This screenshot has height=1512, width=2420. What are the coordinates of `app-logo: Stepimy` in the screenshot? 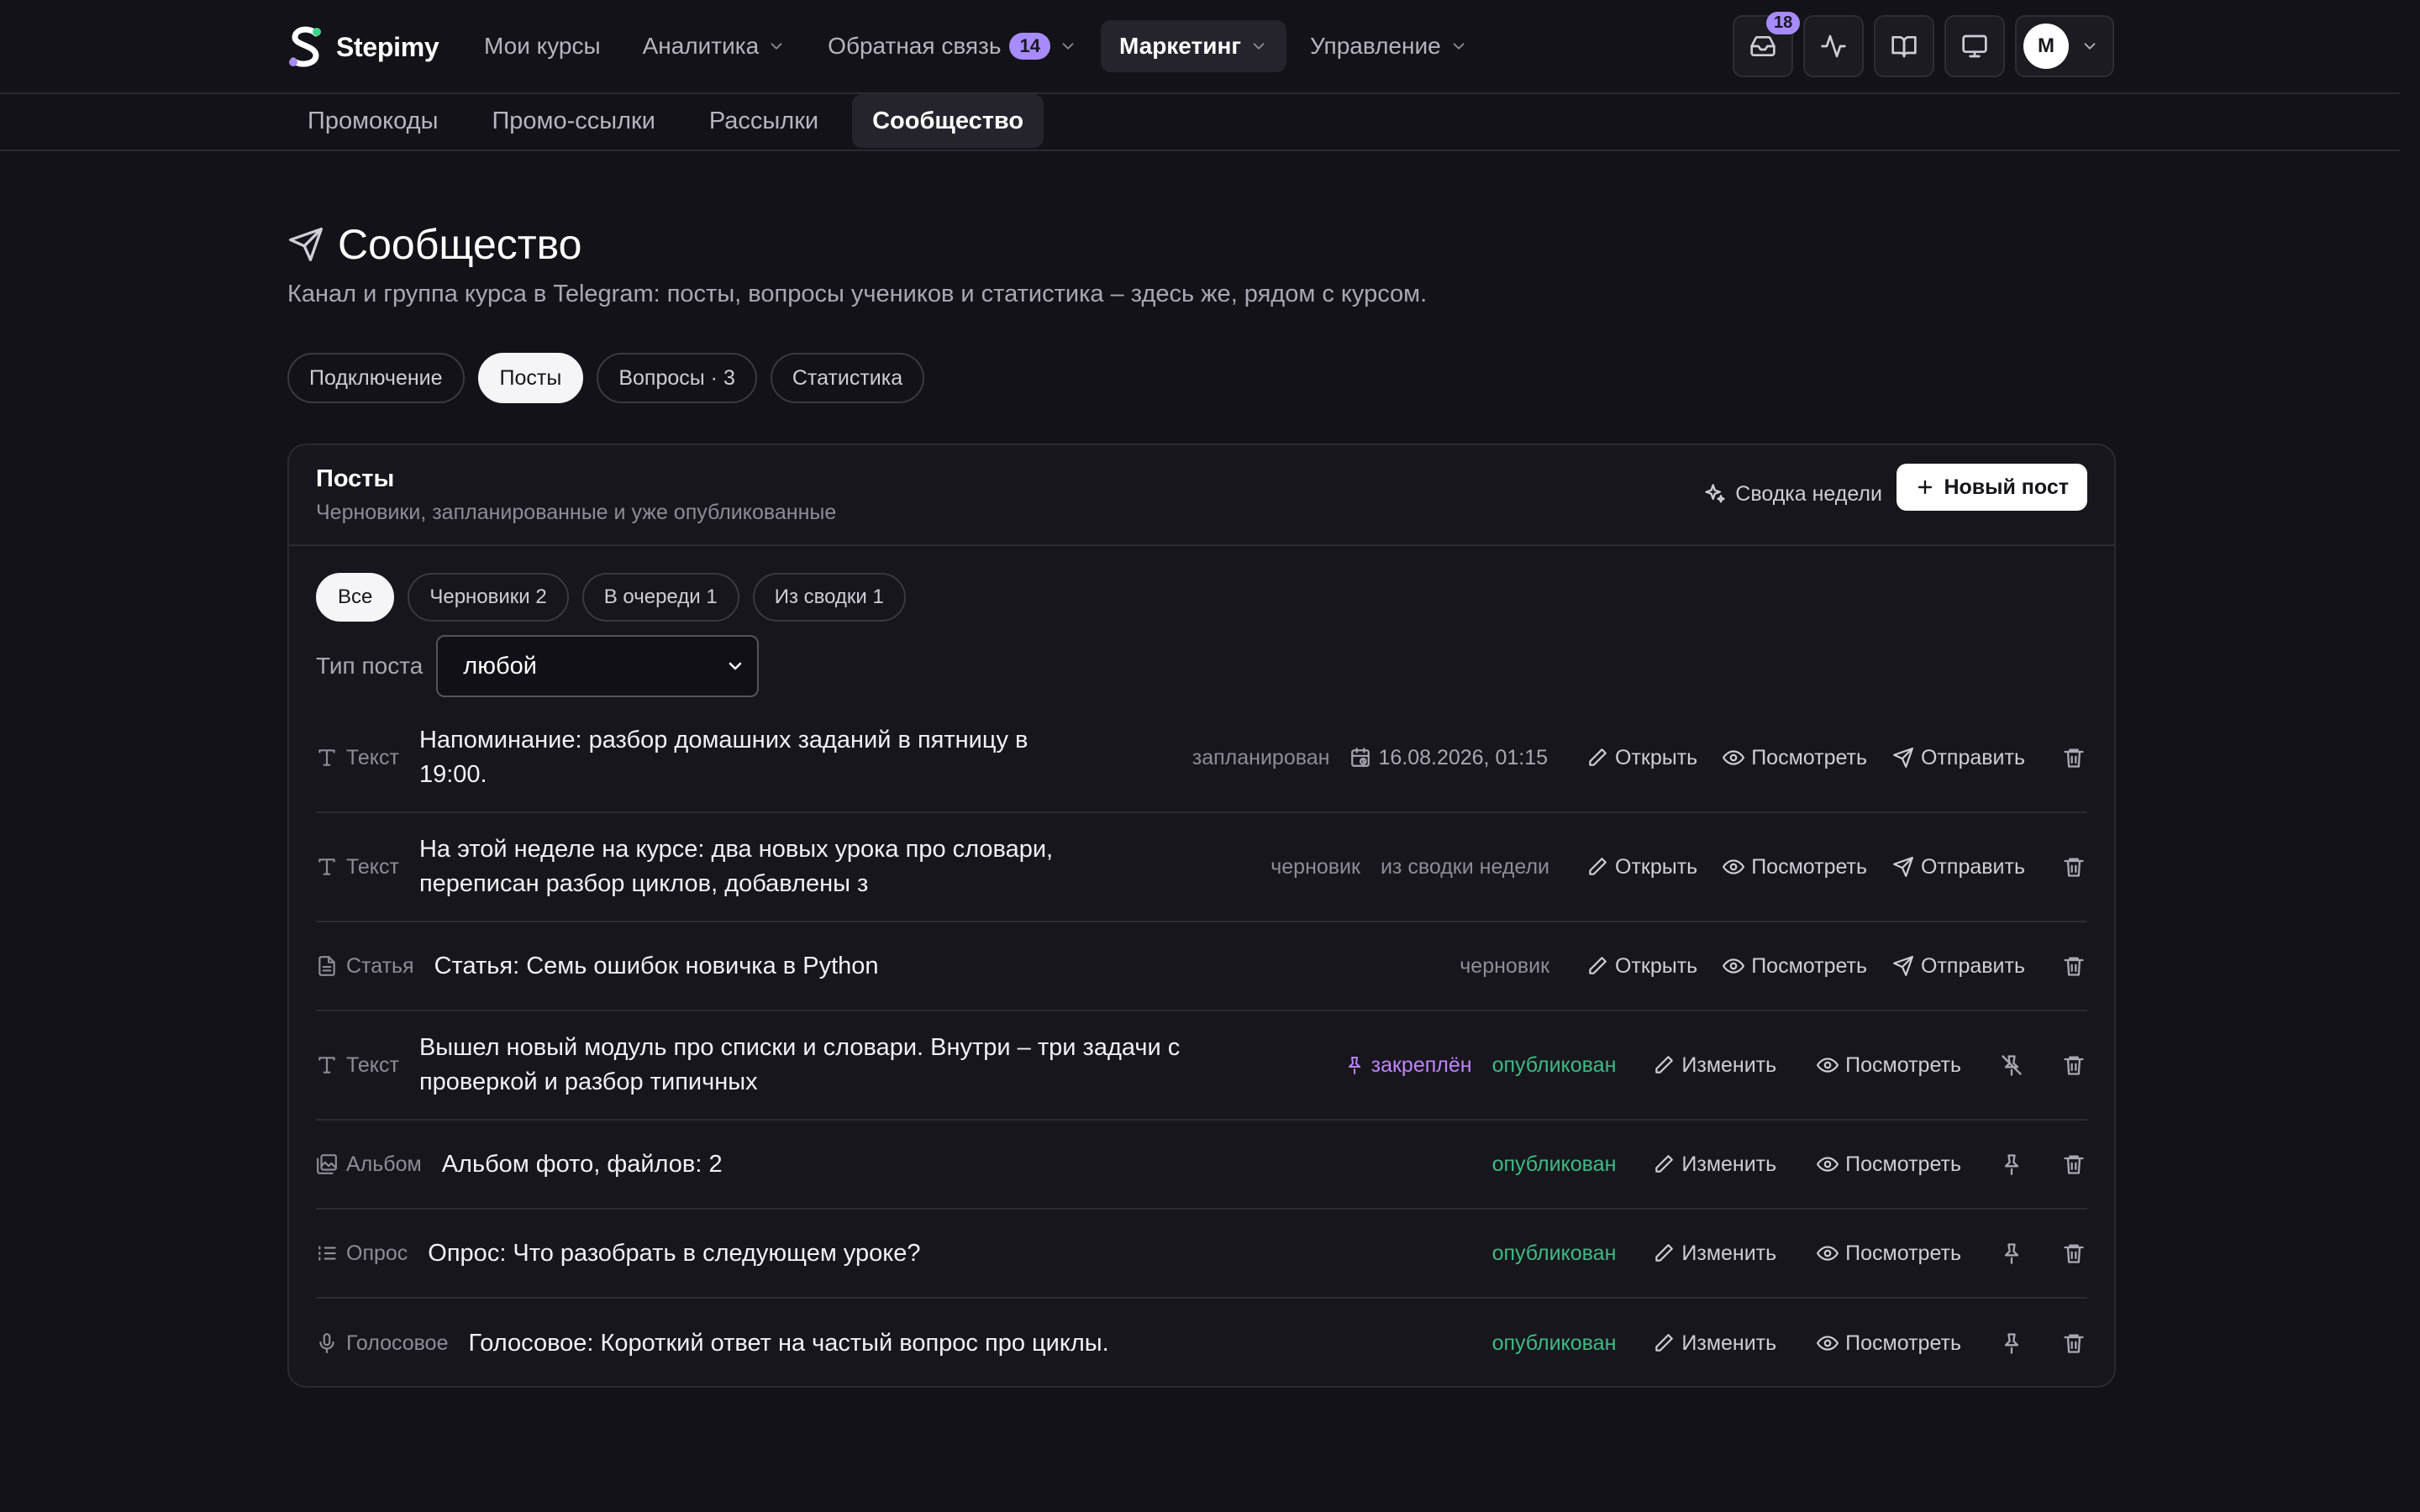 It's located at (363, 47).